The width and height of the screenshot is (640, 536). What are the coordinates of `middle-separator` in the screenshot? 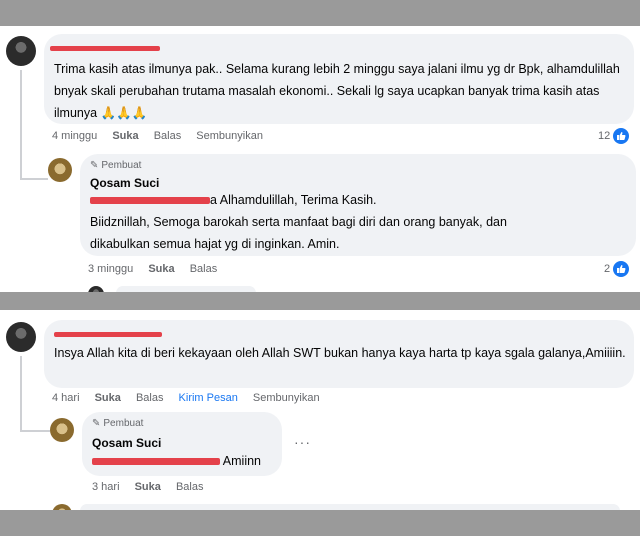 It's located at (320, 301).